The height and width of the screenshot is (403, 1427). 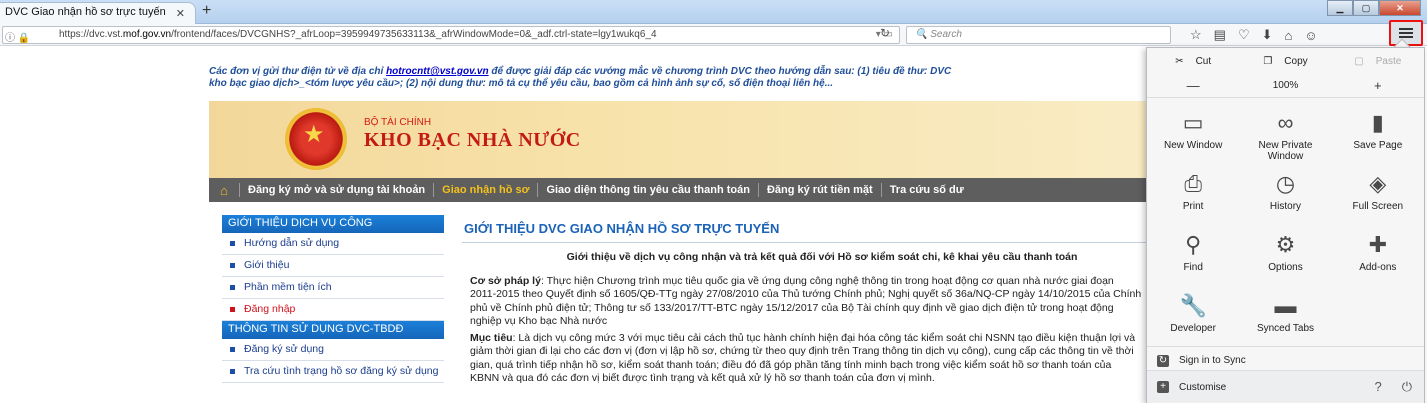 What do you see at coordinates (926, 190) in the screenshot?
I see `nav-balance-lookup: Tra cứu số dư` at bounding box center [926, 190].